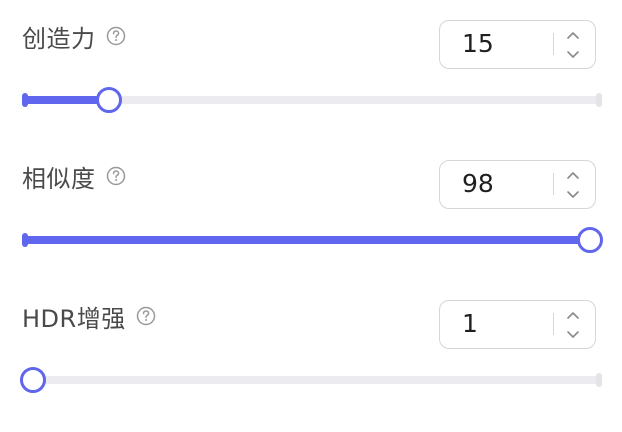  I want to click on hdr-slider, so click(311, 380).